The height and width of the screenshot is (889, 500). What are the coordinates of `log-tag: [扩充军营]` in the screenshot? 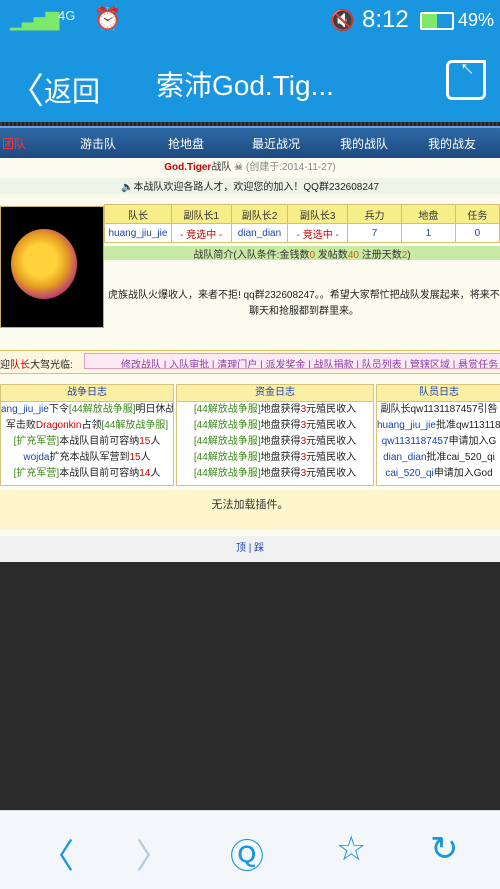 It's located at (36, 441).